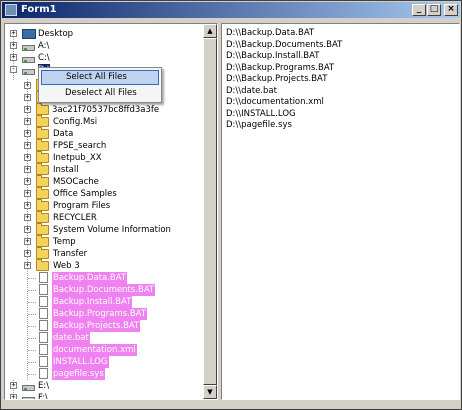  Describe the element at coordinates (434, 10) in the screenshot. I see `maximize-button: □` at that location.